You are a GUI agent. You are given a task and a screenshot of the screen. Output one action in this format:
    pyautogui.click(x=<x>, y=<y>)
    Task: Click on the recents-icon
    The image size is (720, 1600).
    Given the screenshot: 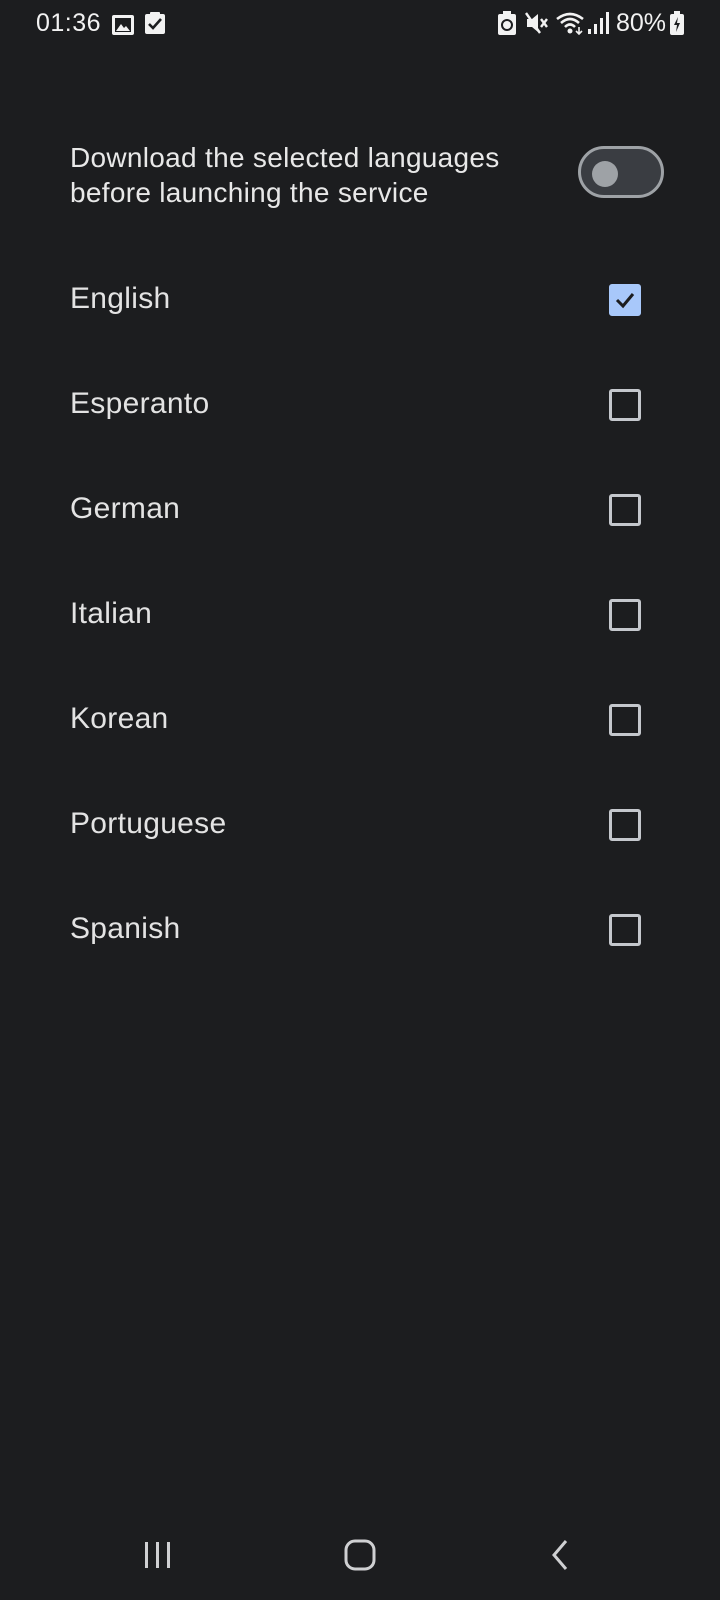 What is the action you would take?
    pyautogui.click(x=157, y=1555)
    